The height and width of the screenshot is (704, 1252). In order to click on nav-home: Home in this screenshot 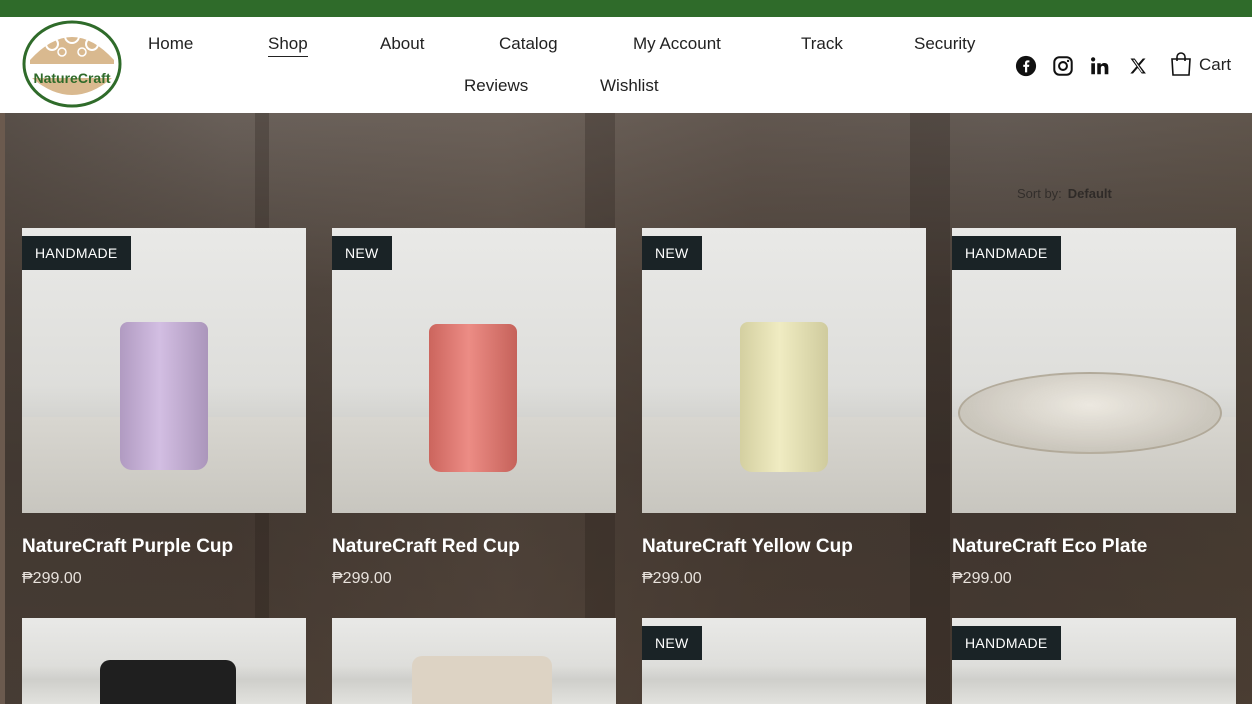, I will do `click(170, 44)`.